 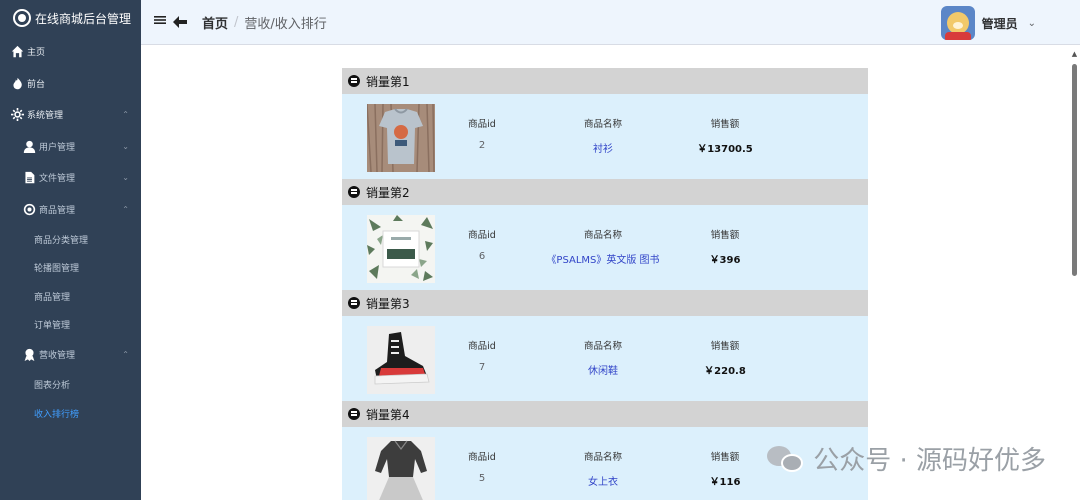 What do you see at coordinates (180, 22) in the screenshot?
I see `back-arrow-icon` at bounding box center [180, 22].